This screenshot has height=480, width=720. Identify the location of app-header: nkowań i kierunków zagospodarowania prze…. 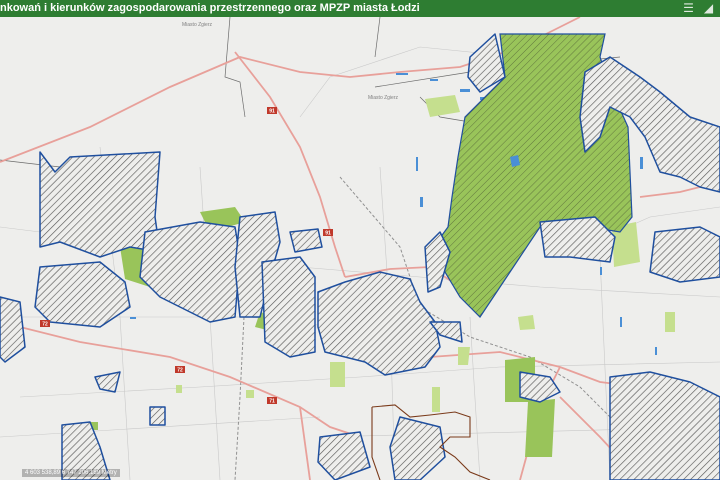
(360, 8).